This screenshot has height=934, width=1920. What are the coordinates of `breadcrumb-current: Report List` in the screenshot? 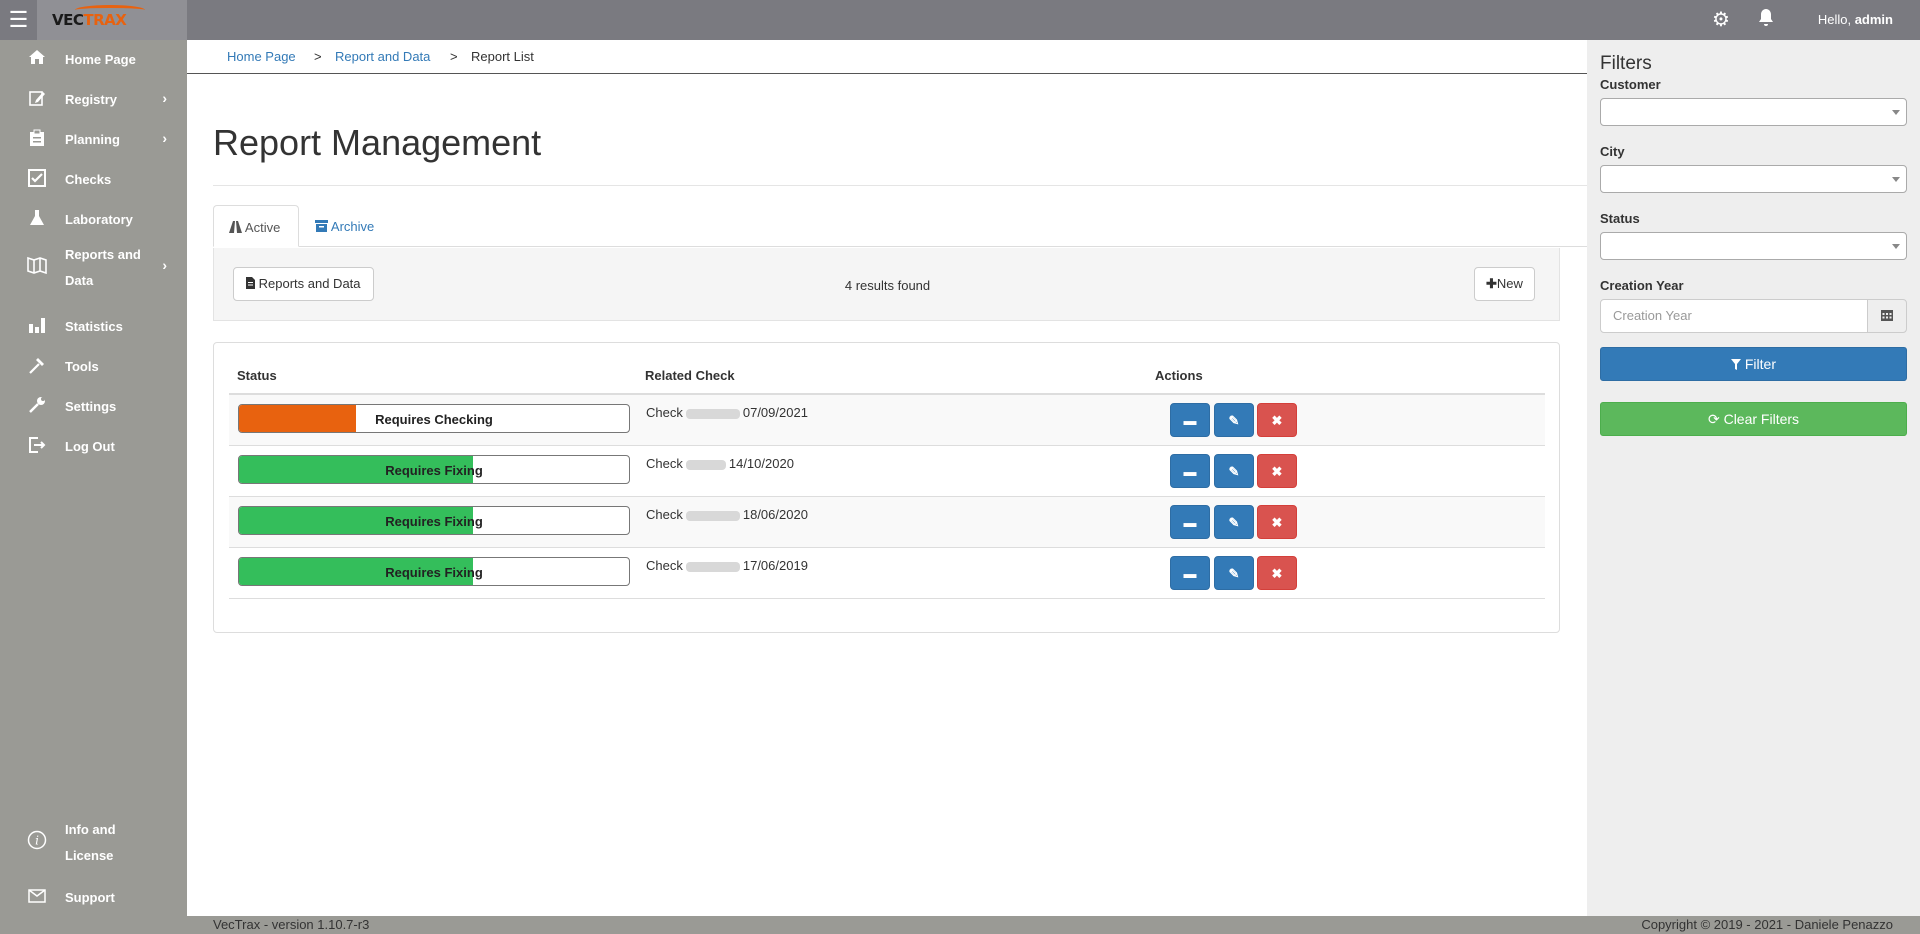 It's located at (502, 56).